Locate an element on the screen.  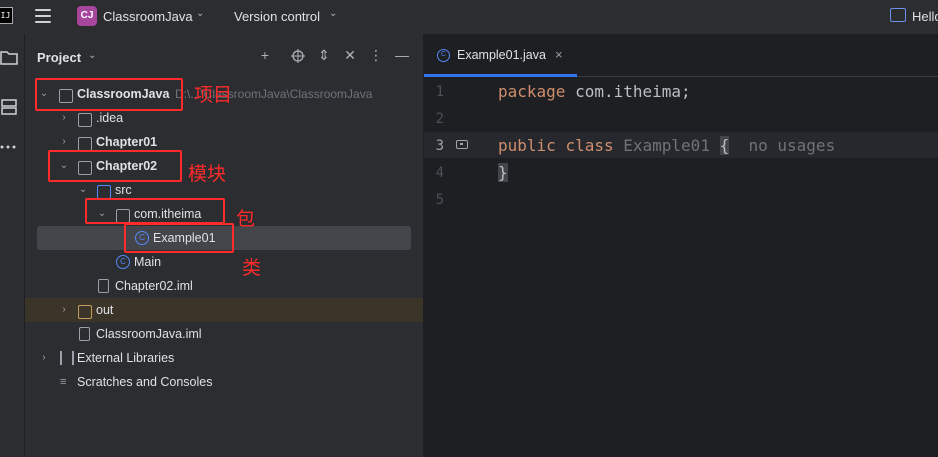
tab-label: Example01.java is located at coordinates (501, 55).